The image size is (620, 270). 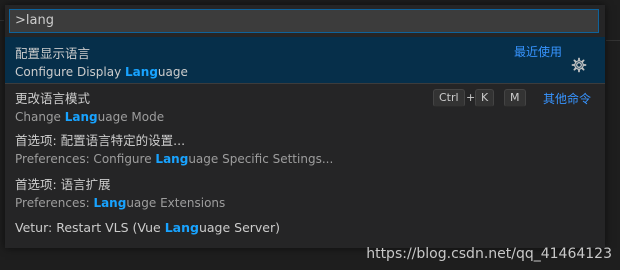 I want to click on command-item-label-en: Configure Display Language, so click(x=101, y=72).